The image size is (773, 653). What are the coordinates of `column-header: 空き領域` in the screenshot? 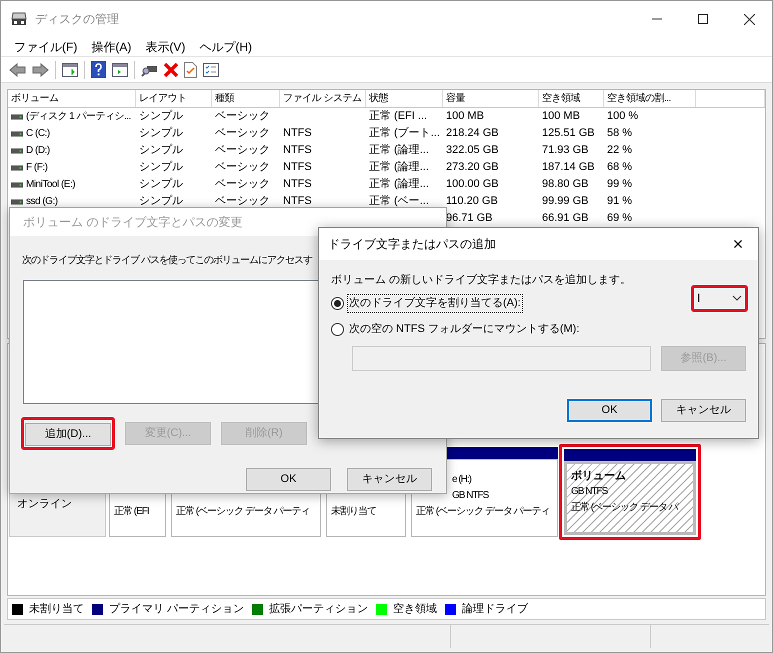 It's located at (571, 98).